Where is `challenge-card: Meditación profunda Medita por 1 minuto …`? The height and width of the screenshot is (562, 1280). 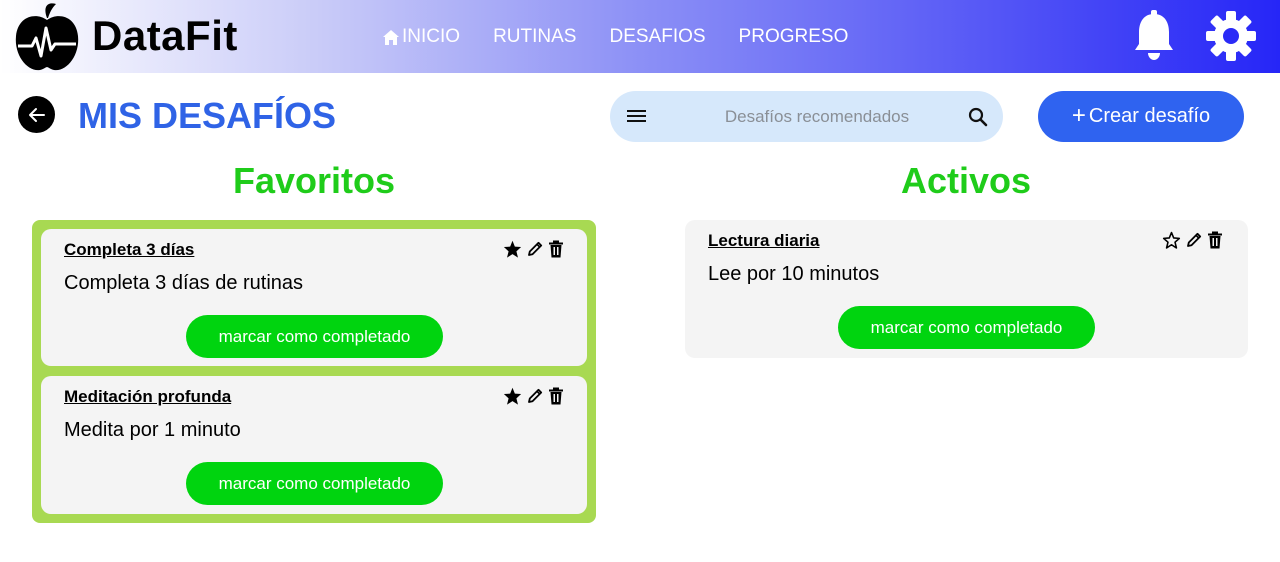 challenge-card: Meditación profunda Medita por 1 minuto … is located at coordinates (314, 445).